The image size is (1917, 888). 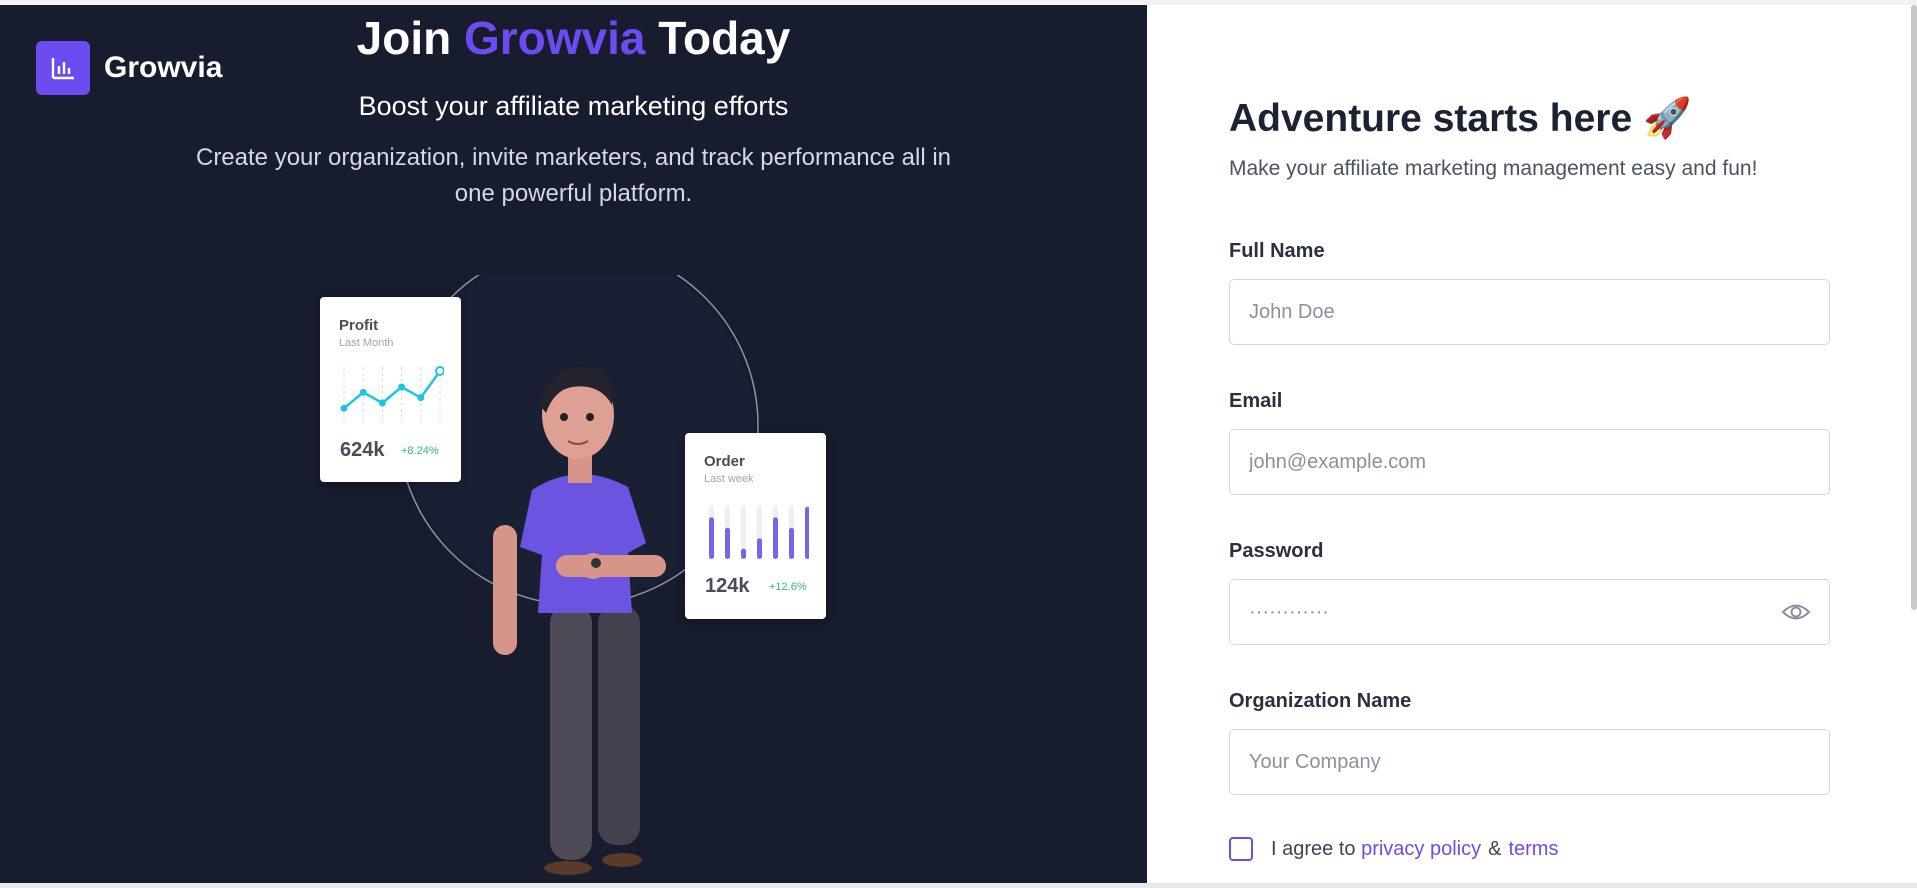 What do you see at coordinates (1533, 849) in the screenshot?
I see `terms-link: terms` at bounding box center [1533, 849].